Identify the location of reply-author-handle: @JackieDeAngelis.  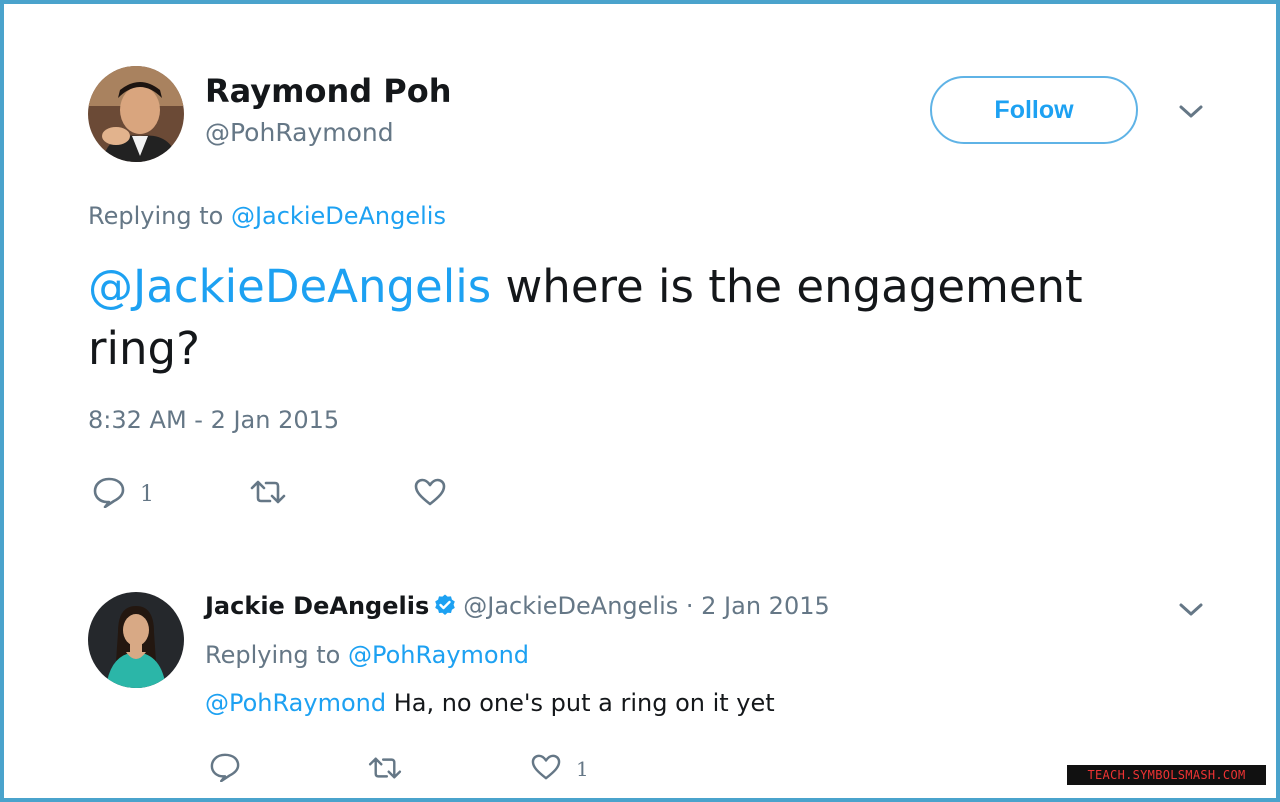
(570, 606).